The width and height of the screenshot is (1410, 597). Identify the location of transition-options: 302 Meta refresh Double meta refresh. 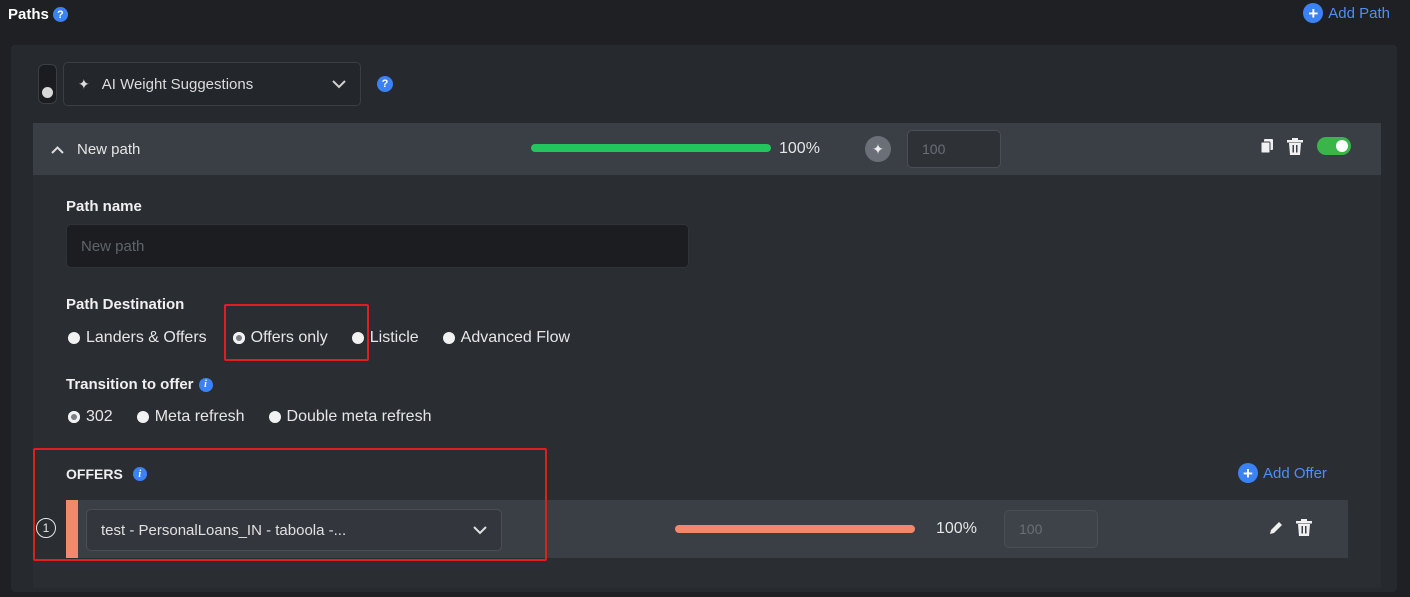
(256, 417).